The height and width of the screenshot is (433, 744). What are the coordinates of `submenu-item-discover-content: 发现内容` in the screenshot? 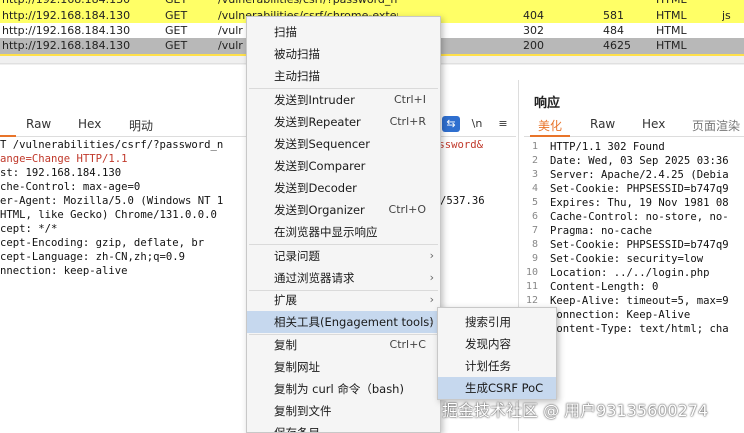 It's located at (497, 344).